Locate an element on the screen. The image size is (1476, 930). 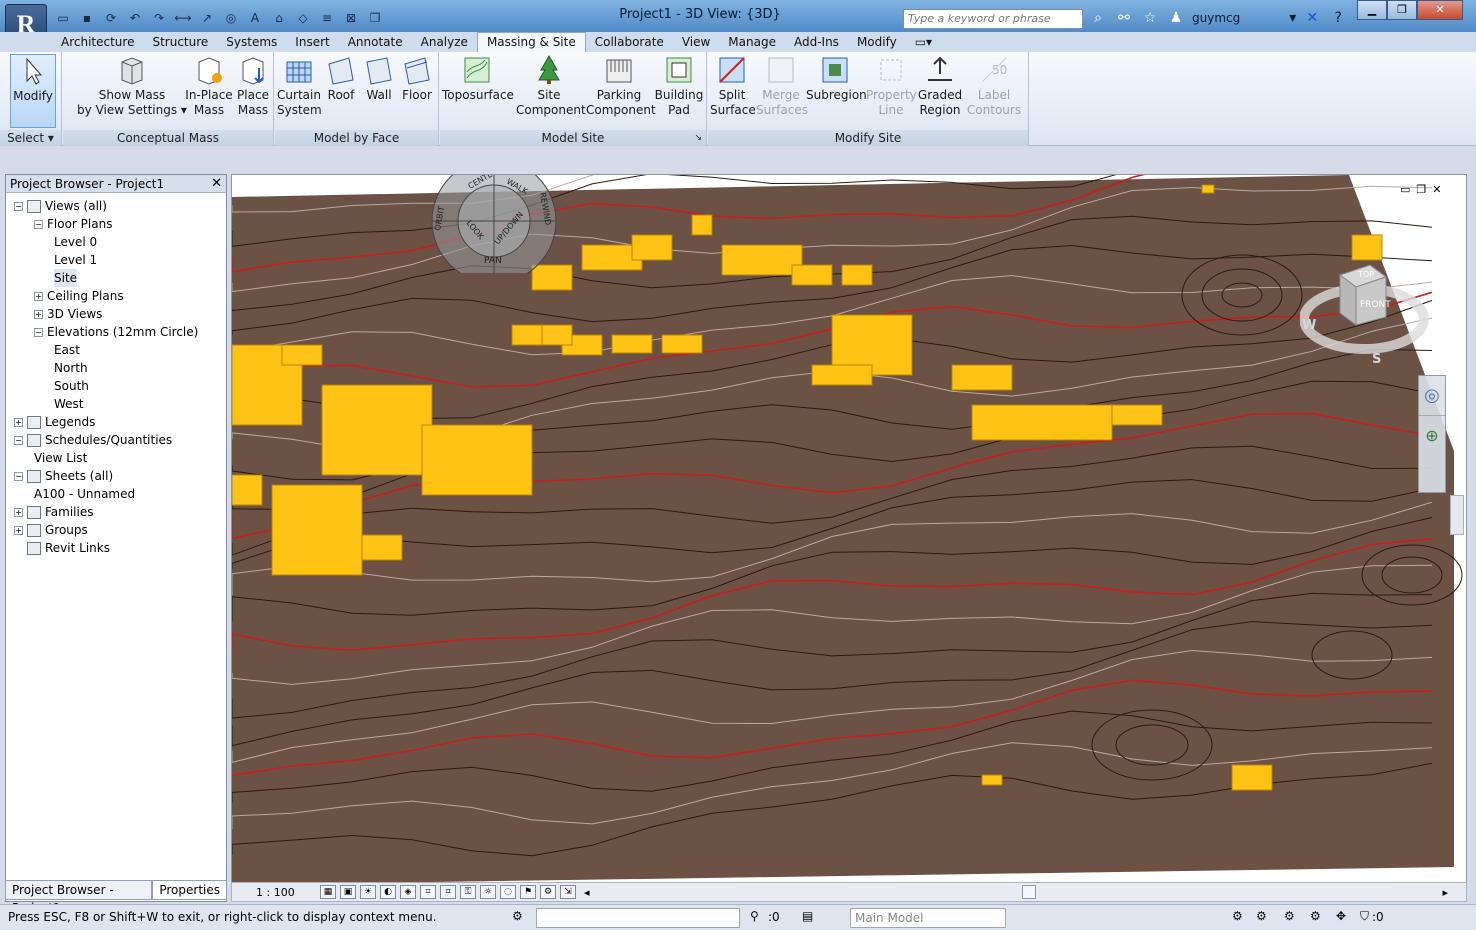
show-mass-button: Show Mass by View Settings ▾ is located at coordinates (132, 86).